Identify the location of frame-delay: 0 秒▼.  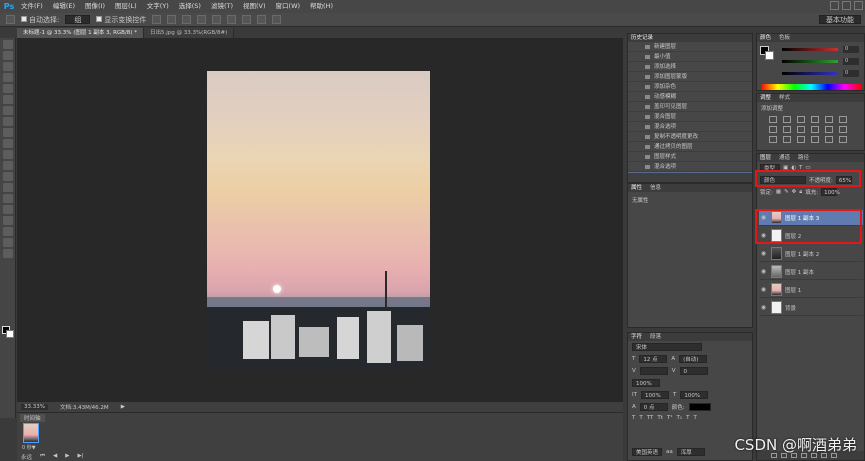
(29, 447).